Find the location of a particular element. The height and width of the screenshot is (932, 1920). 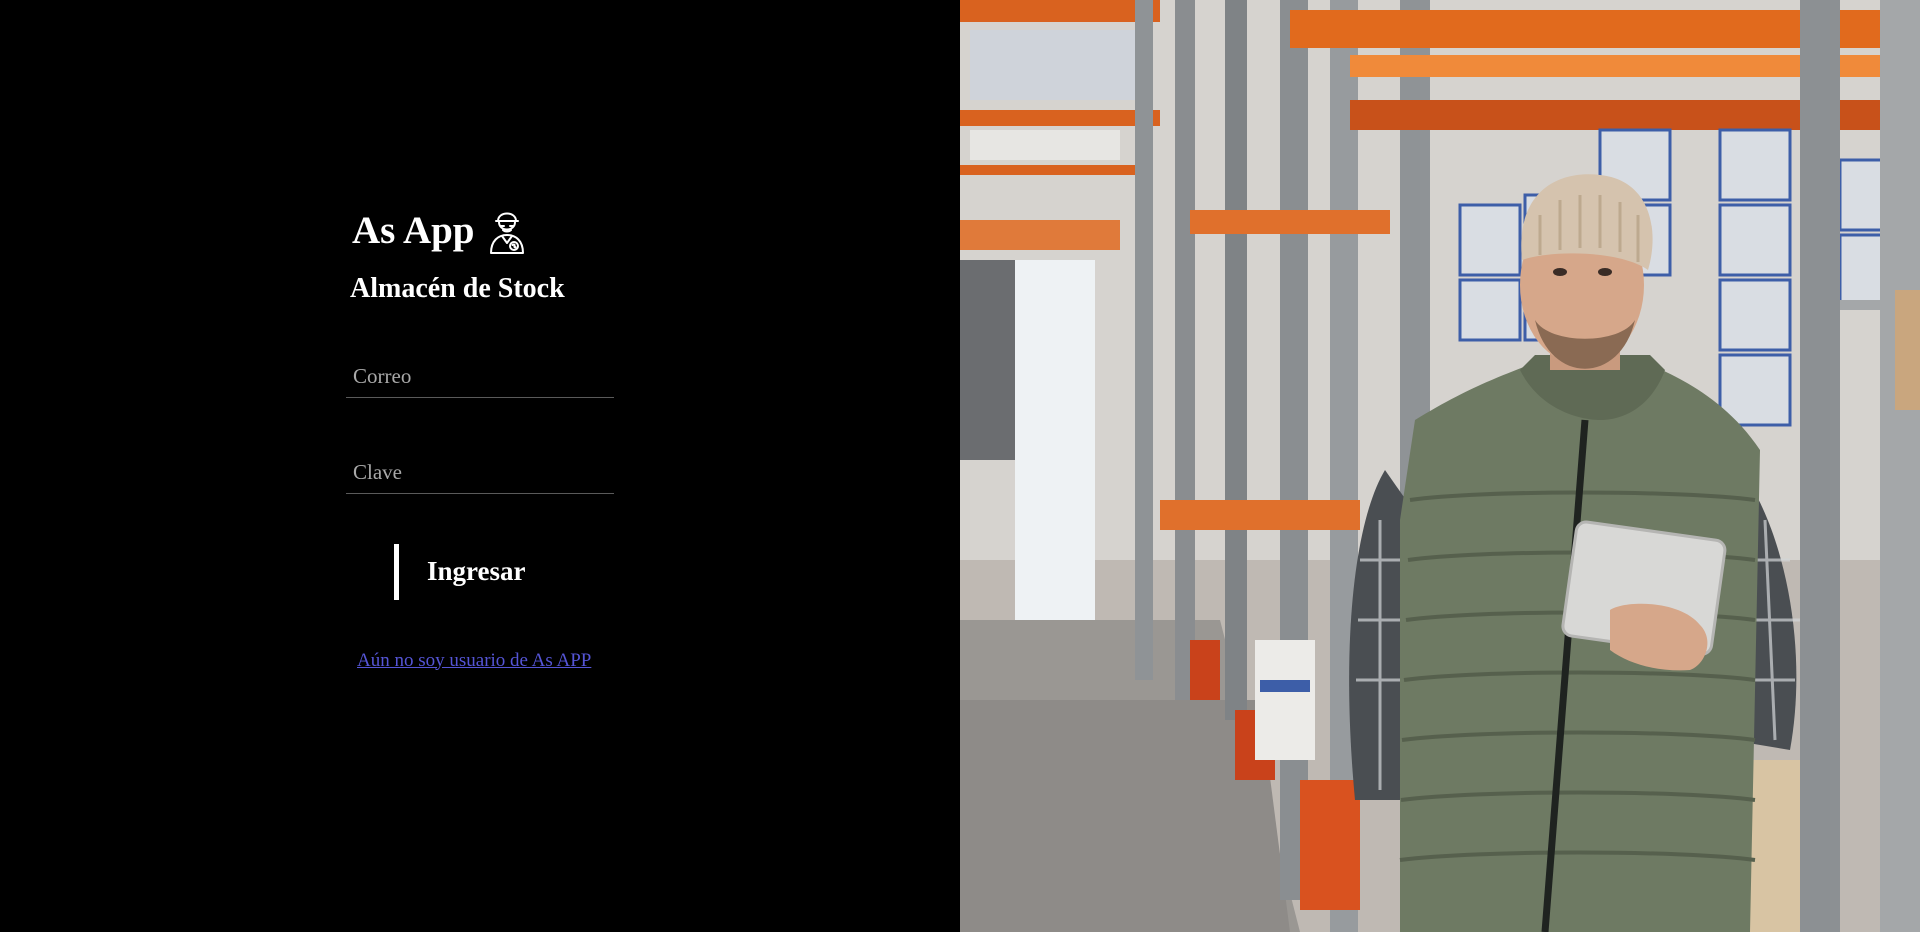

password-field-wrapper is located at coordinates (480, 473).